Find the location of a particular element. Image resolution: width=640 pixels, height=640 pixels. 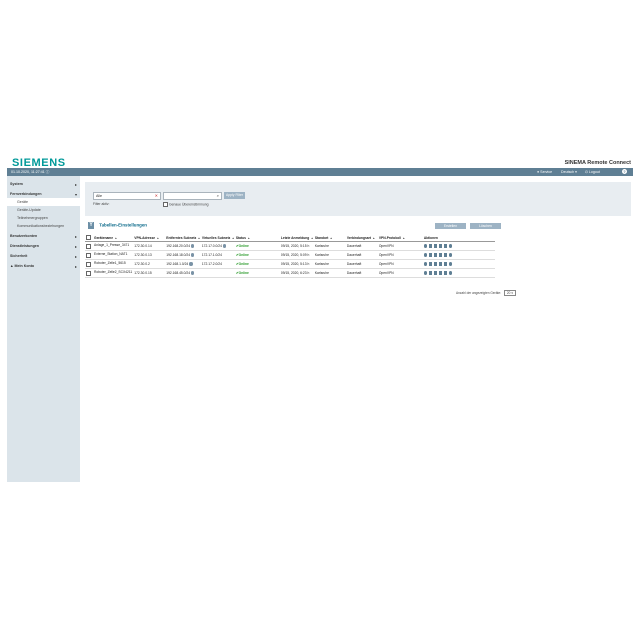

column-header: Virtuelles Subnetz ▴ is located at coordinates (217, 238).